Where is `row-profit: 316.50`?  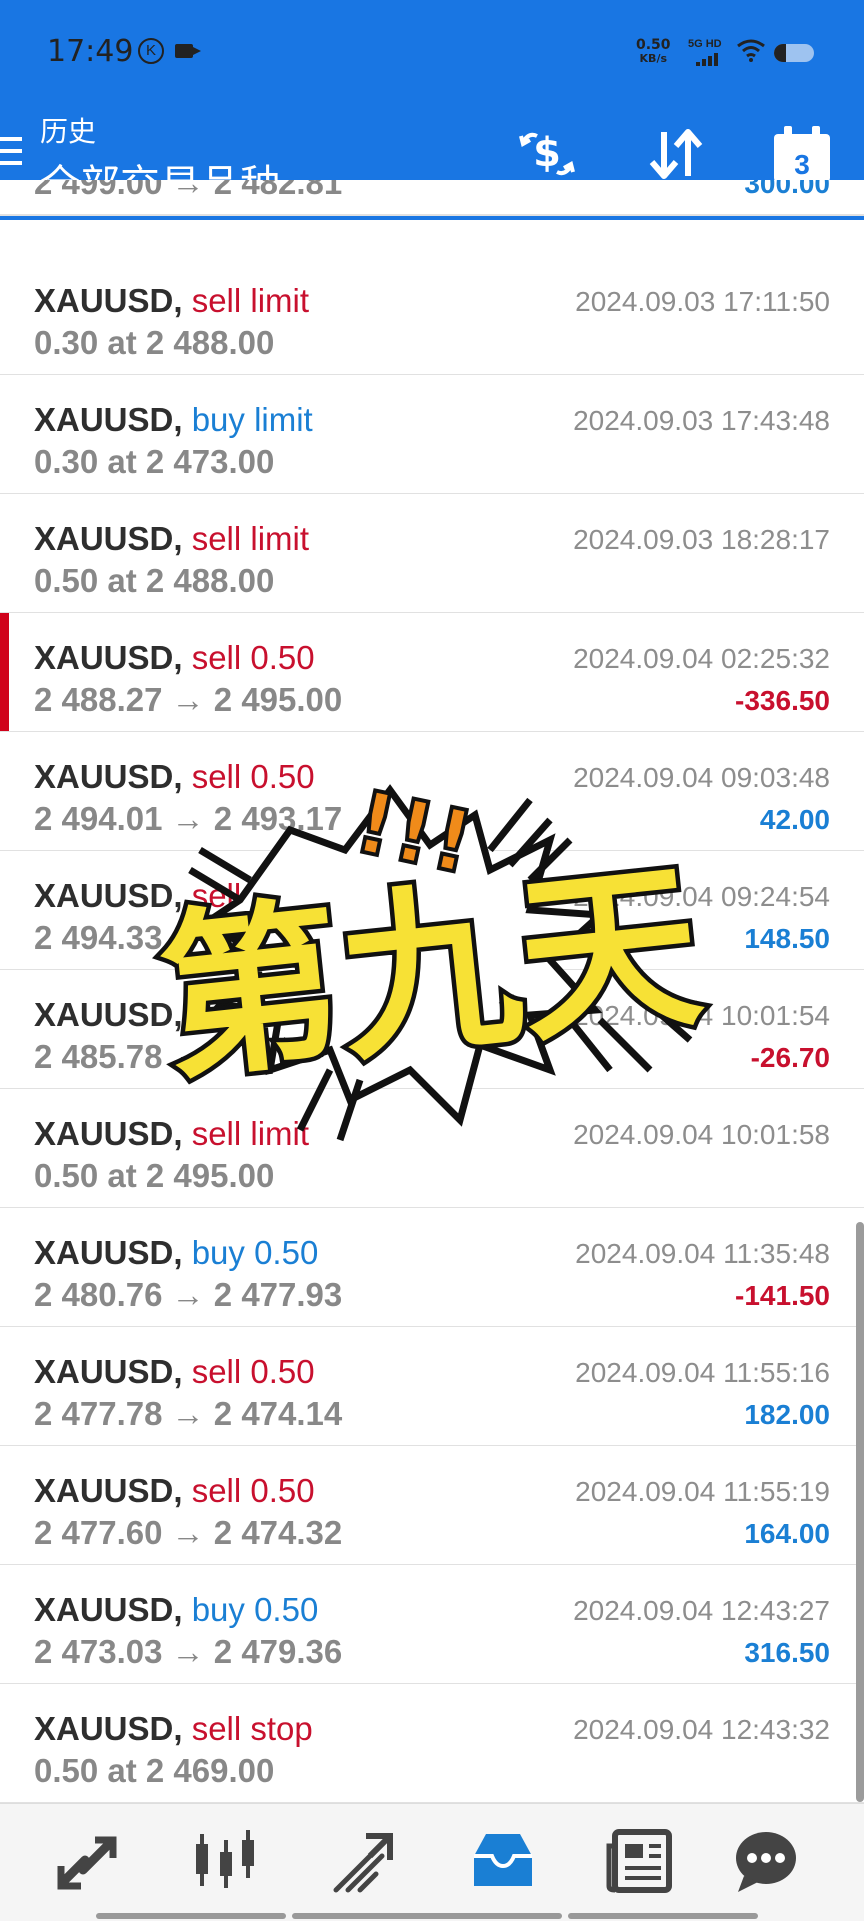
row-profit: 316.50 is located at coordinates (787, 1652).